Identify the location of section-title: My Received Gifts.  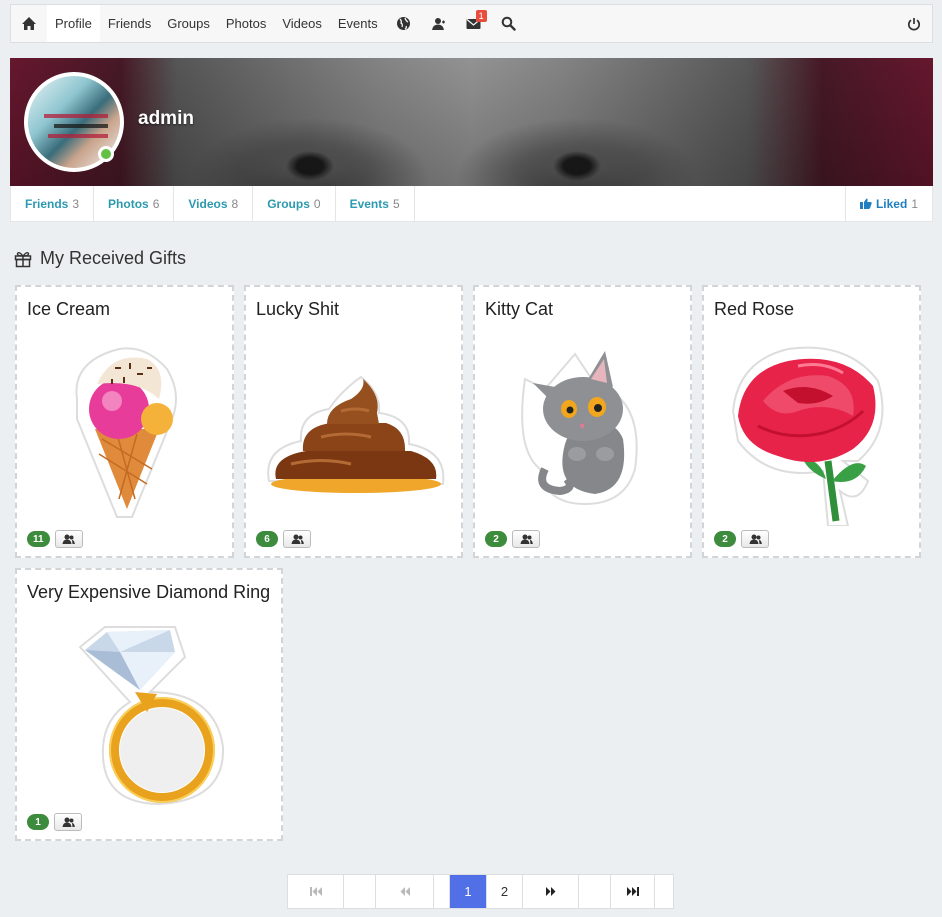
(113, 258).